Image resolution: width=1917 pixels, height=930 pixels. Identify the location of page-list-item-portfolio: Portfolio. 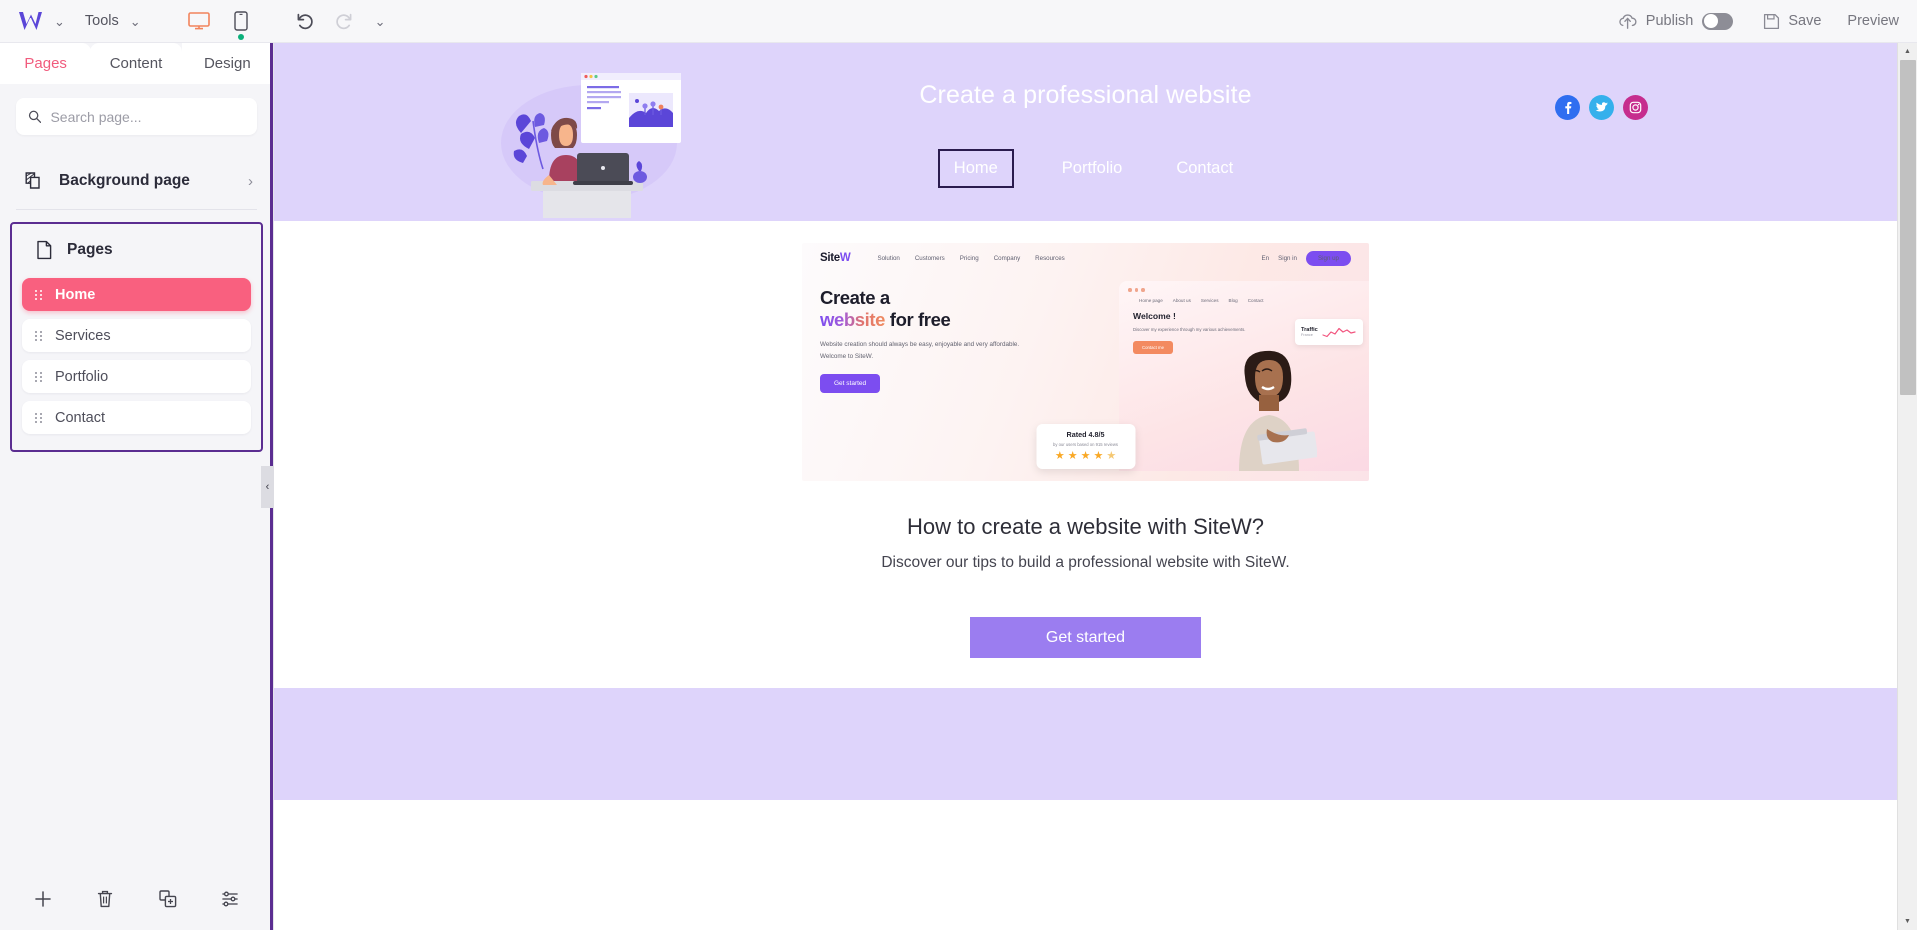
(136, 376).